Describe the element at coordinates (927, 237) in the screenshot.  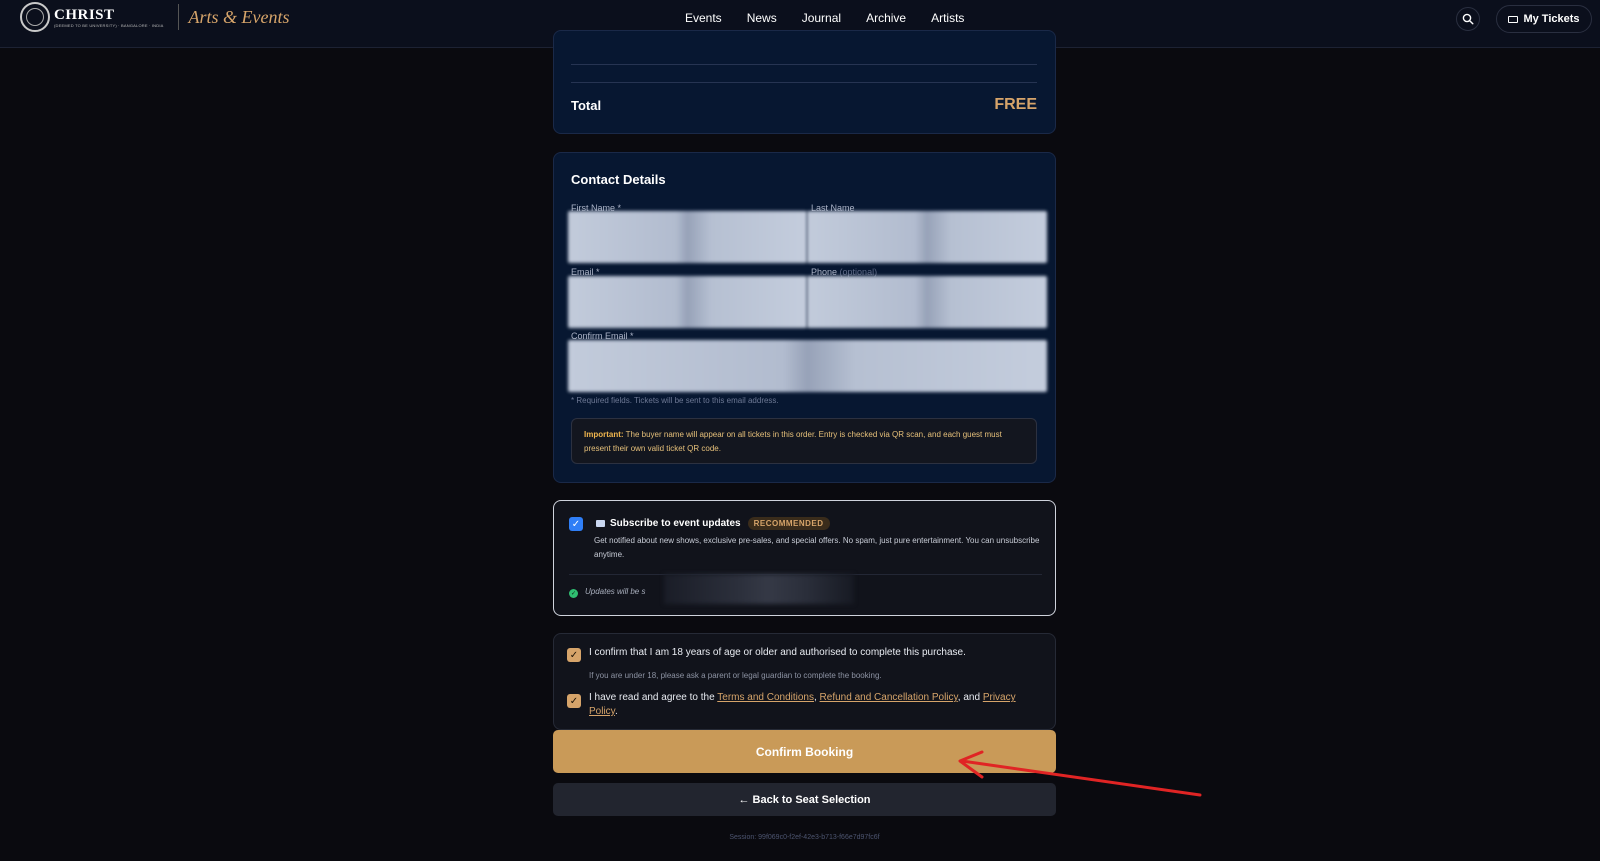
I see `last-name-input` at that location.